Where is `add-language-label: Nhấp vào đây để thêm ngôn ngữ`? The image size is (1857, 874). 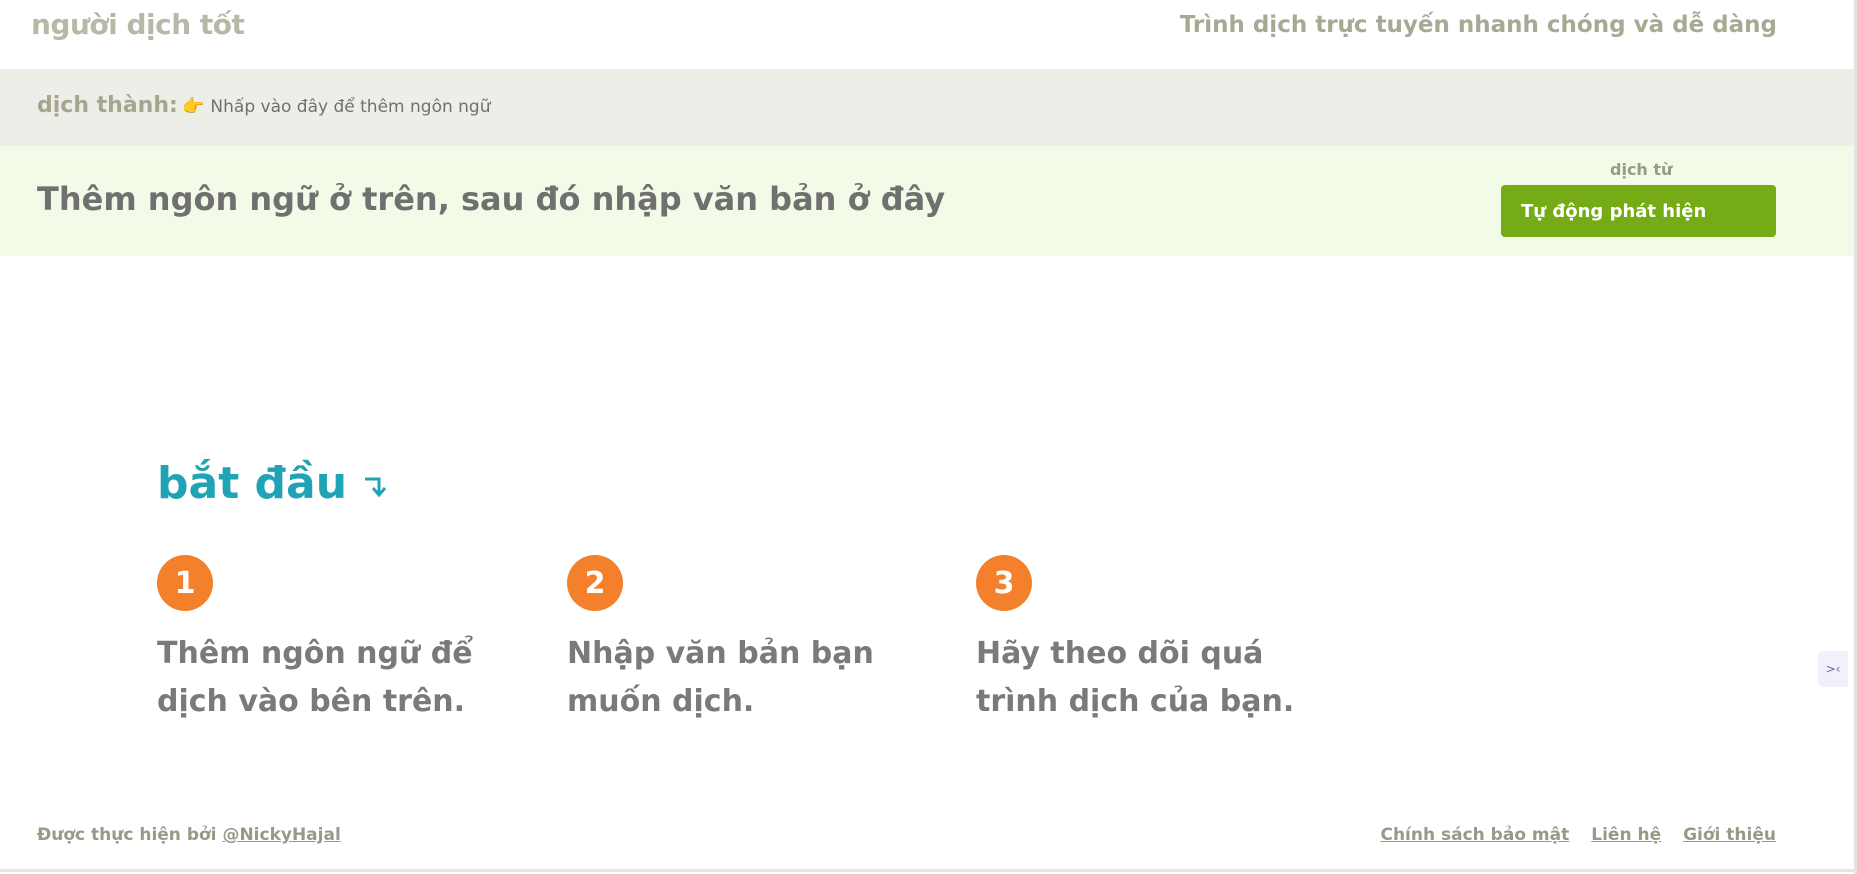 add-language-label: Nhấp vào đây để thêm ngôn ngữ is located at coordinates (350, 106).